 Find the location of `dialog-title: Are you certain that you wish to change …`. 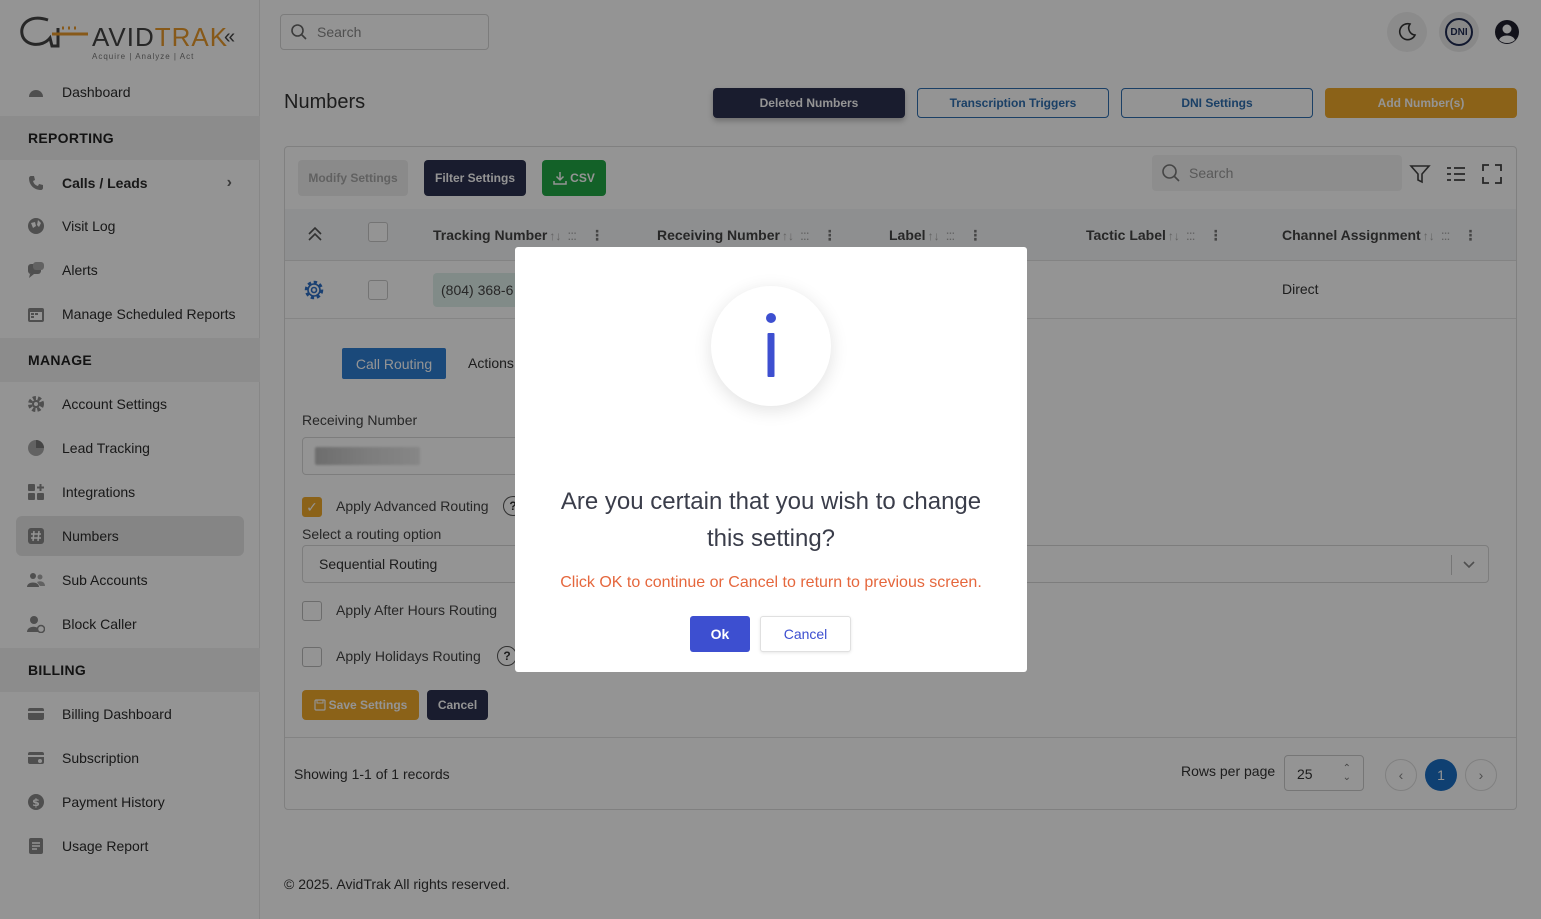

dialog-title: Are you certain that you wish to change … is located at coordinates (771, 520).